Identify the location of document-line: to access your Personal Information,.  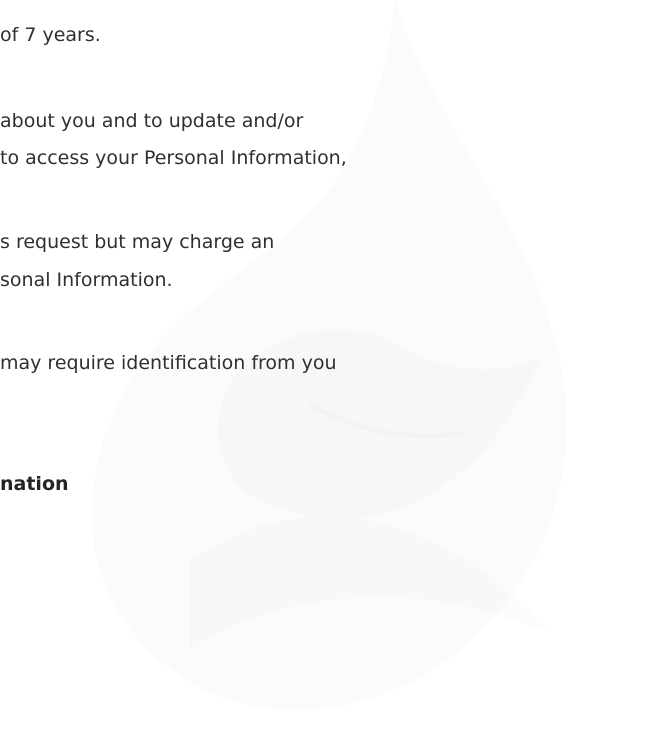
(173, 158).